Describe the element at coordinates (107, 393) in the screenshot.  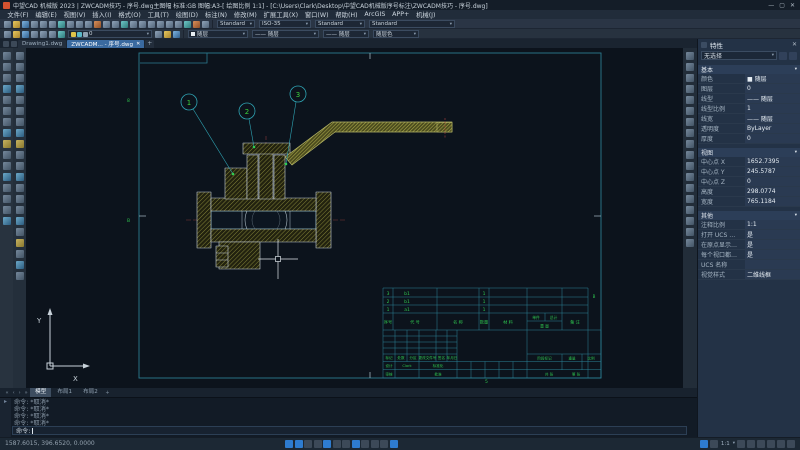
I see `add-layout-button: +` at that location.